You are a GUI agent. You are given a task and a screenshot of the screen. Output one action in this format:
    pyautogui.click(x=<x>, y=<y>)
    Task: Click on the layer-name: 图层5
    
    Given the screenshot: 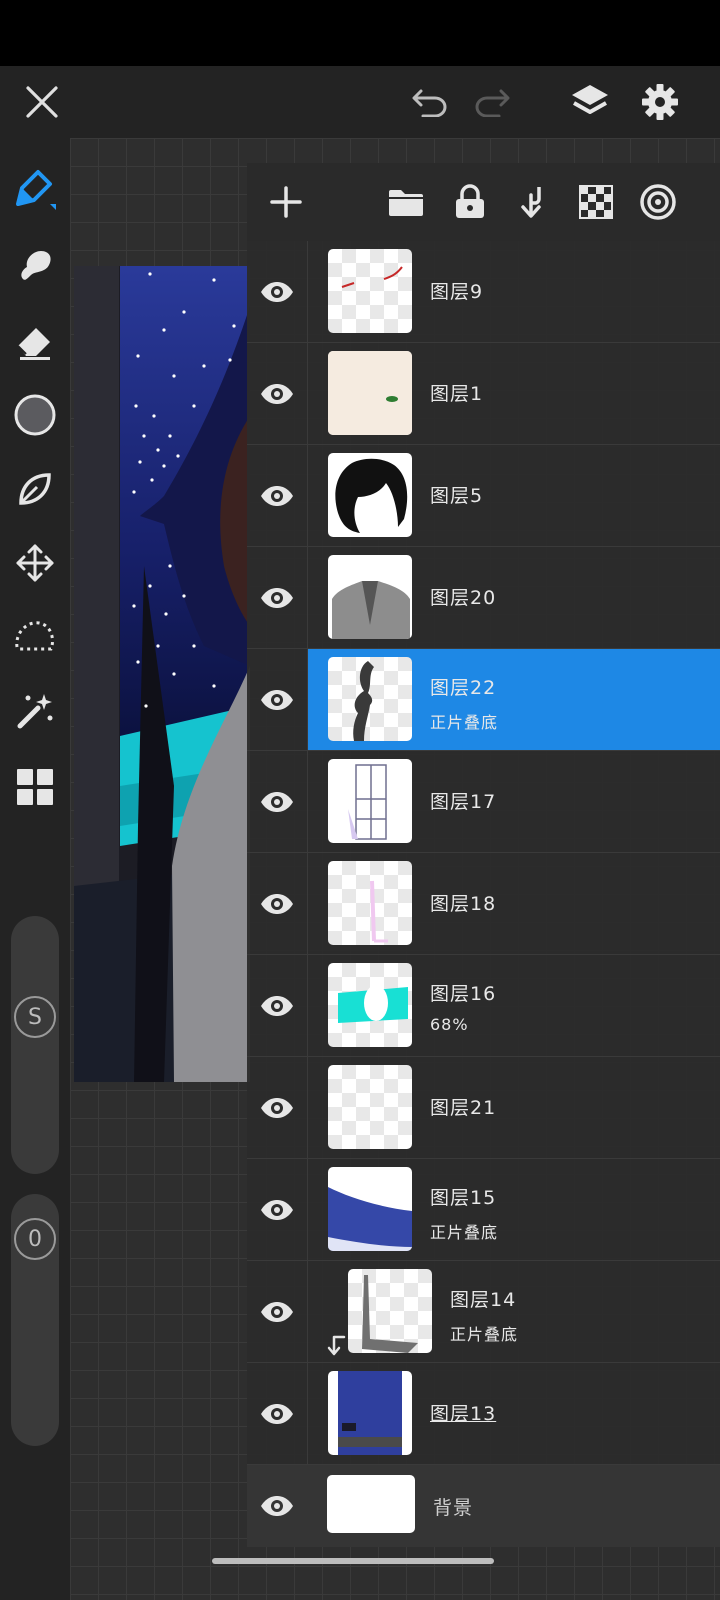 What is the action you would take?
    pyautogui.click(x=457, y=496)
    